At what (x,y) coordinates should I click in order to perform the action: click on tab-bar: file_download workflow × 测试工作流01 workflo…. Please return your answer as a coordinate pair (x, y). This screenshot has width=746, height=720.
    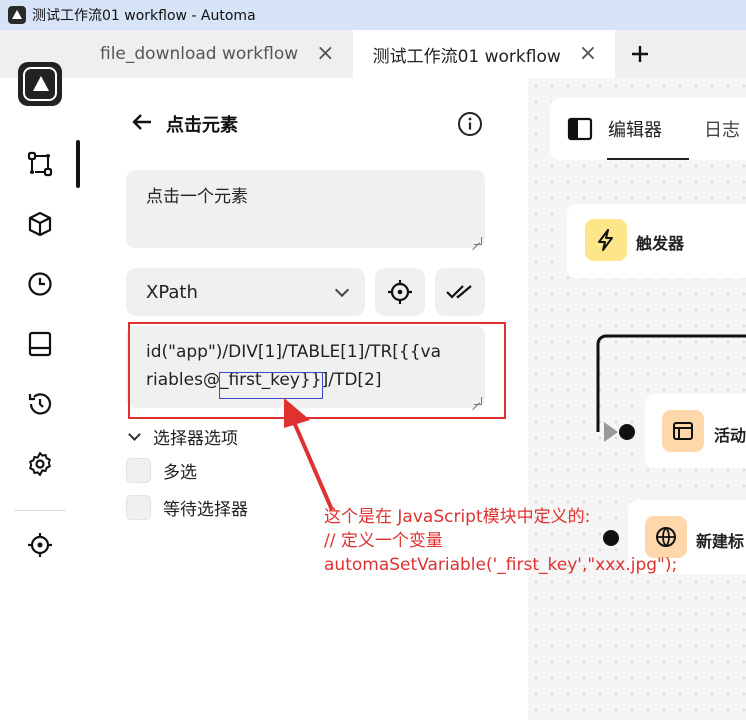
    Looking at the image, I should click on (373, 54).